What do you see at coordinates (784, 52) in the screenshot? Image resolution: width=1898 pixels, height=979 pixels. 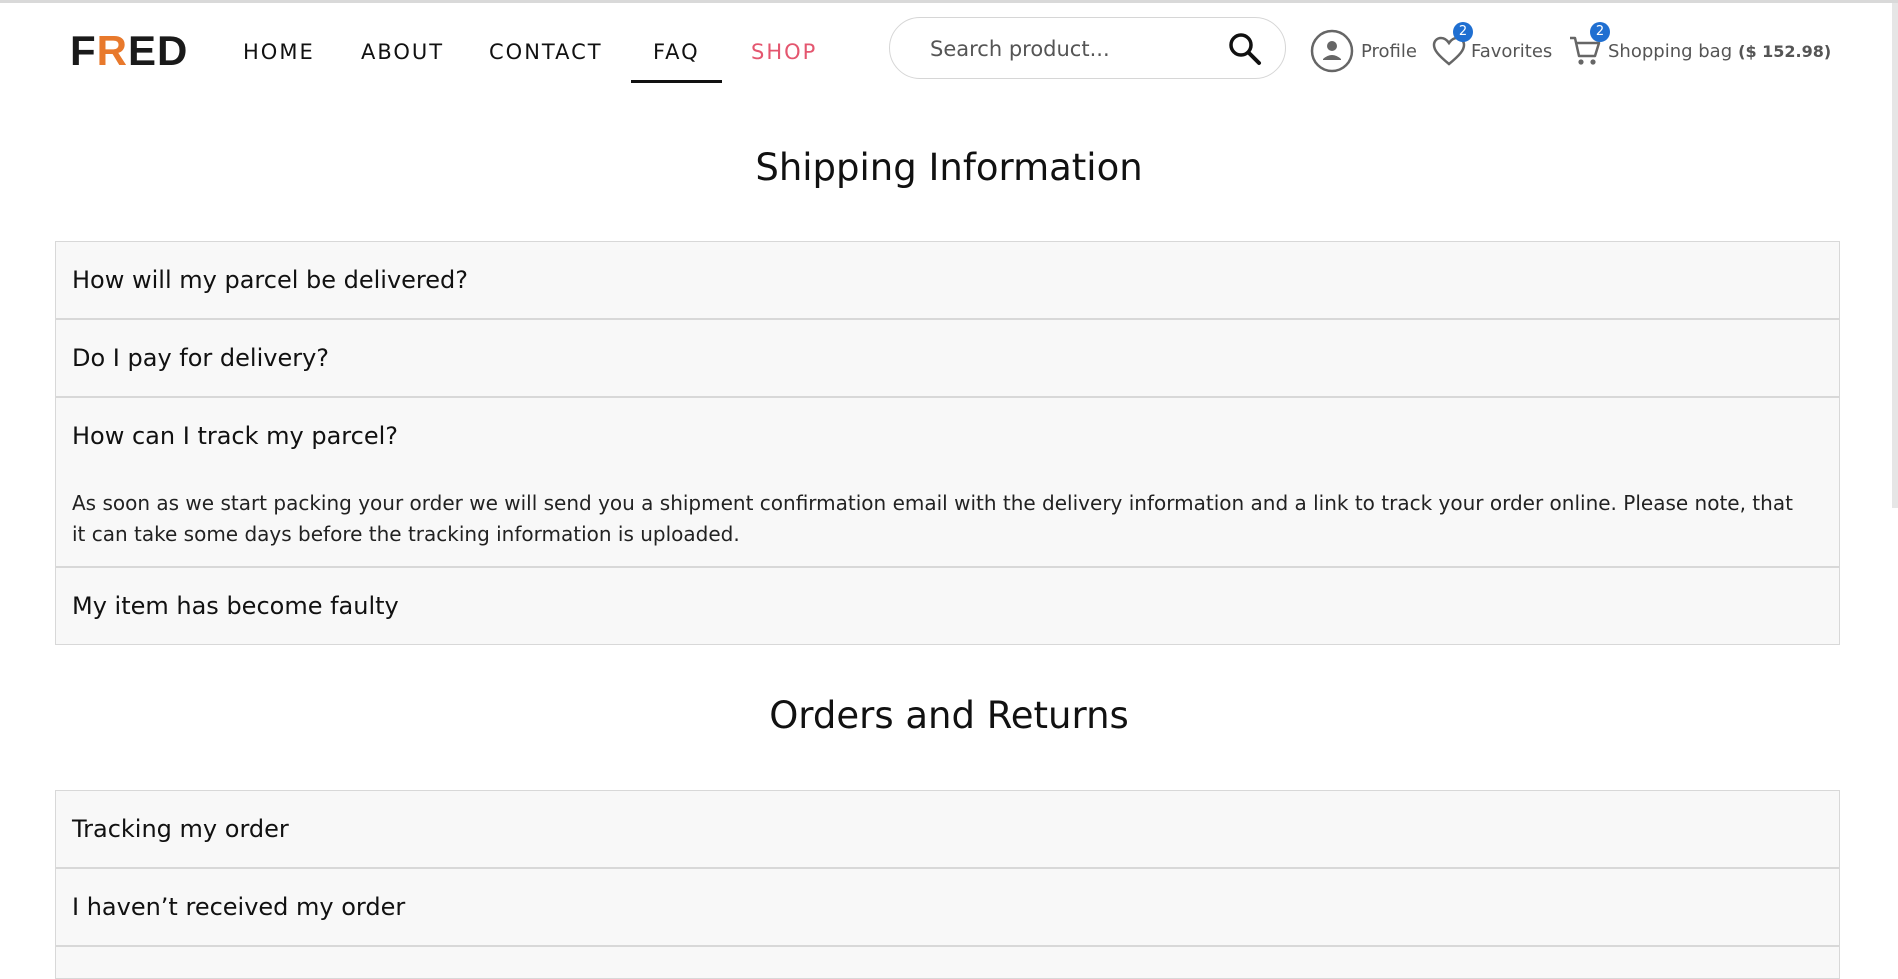 I see `nav-shop: SHOP` at bounding box center [784, 52].